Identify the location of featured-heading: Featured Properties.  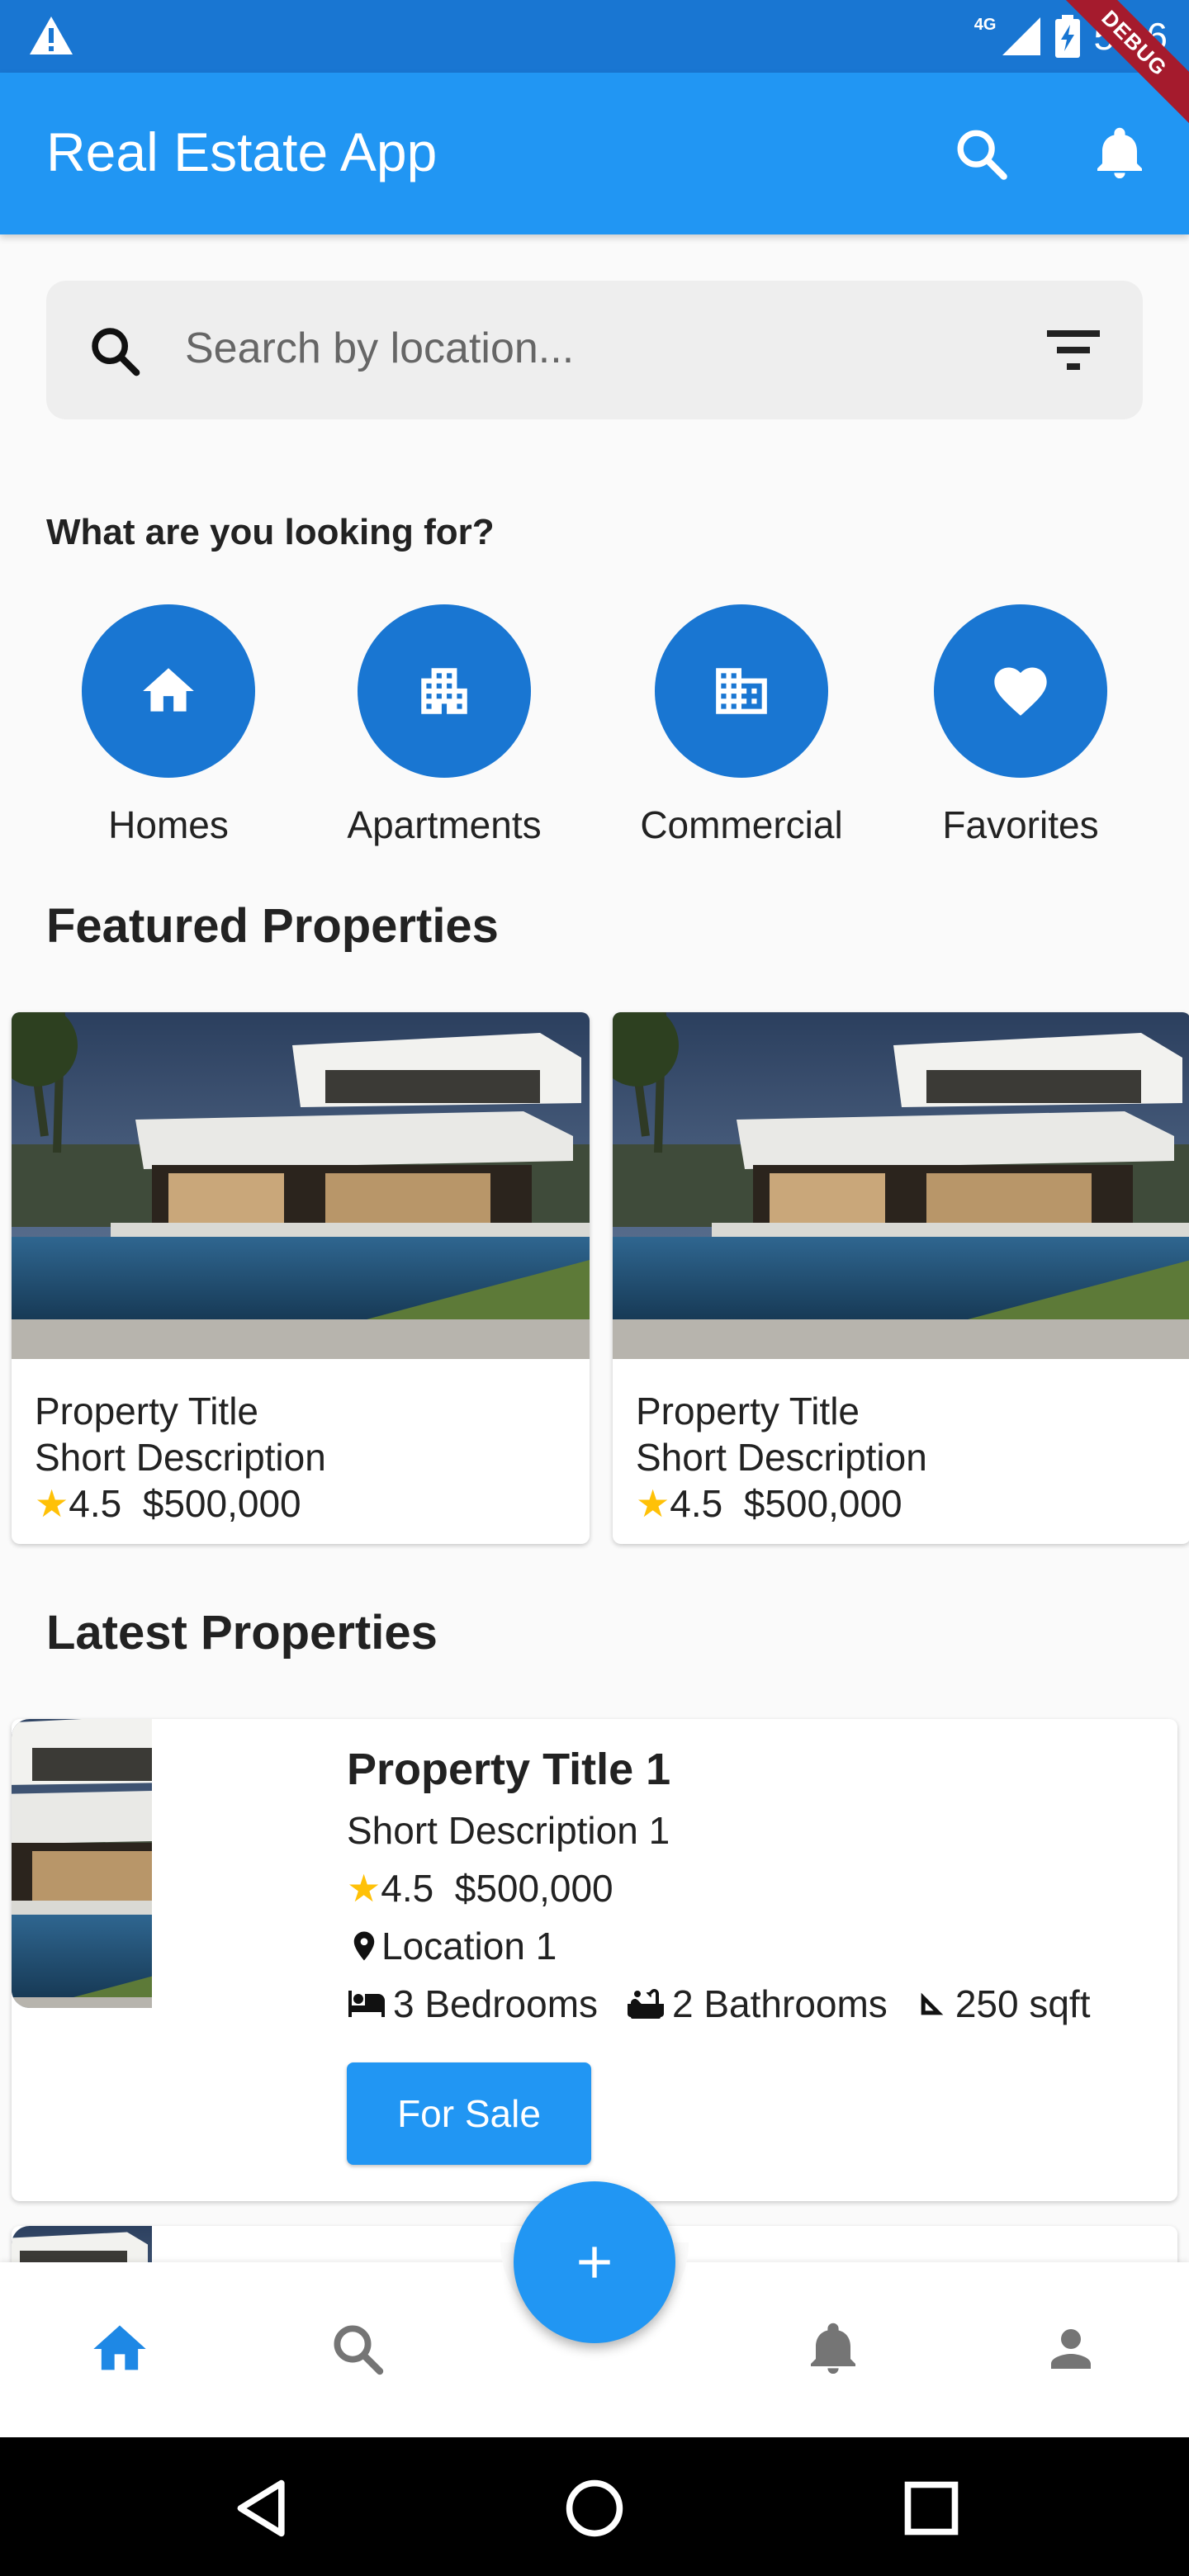
(272, 926).